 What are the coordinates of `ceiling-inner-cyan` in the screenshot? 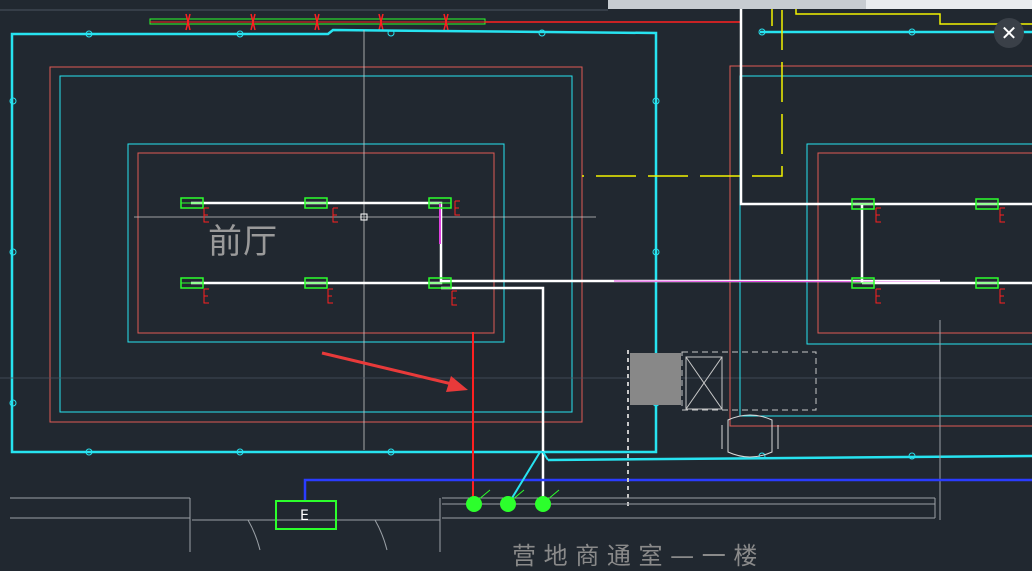 It's located at (316, 243).